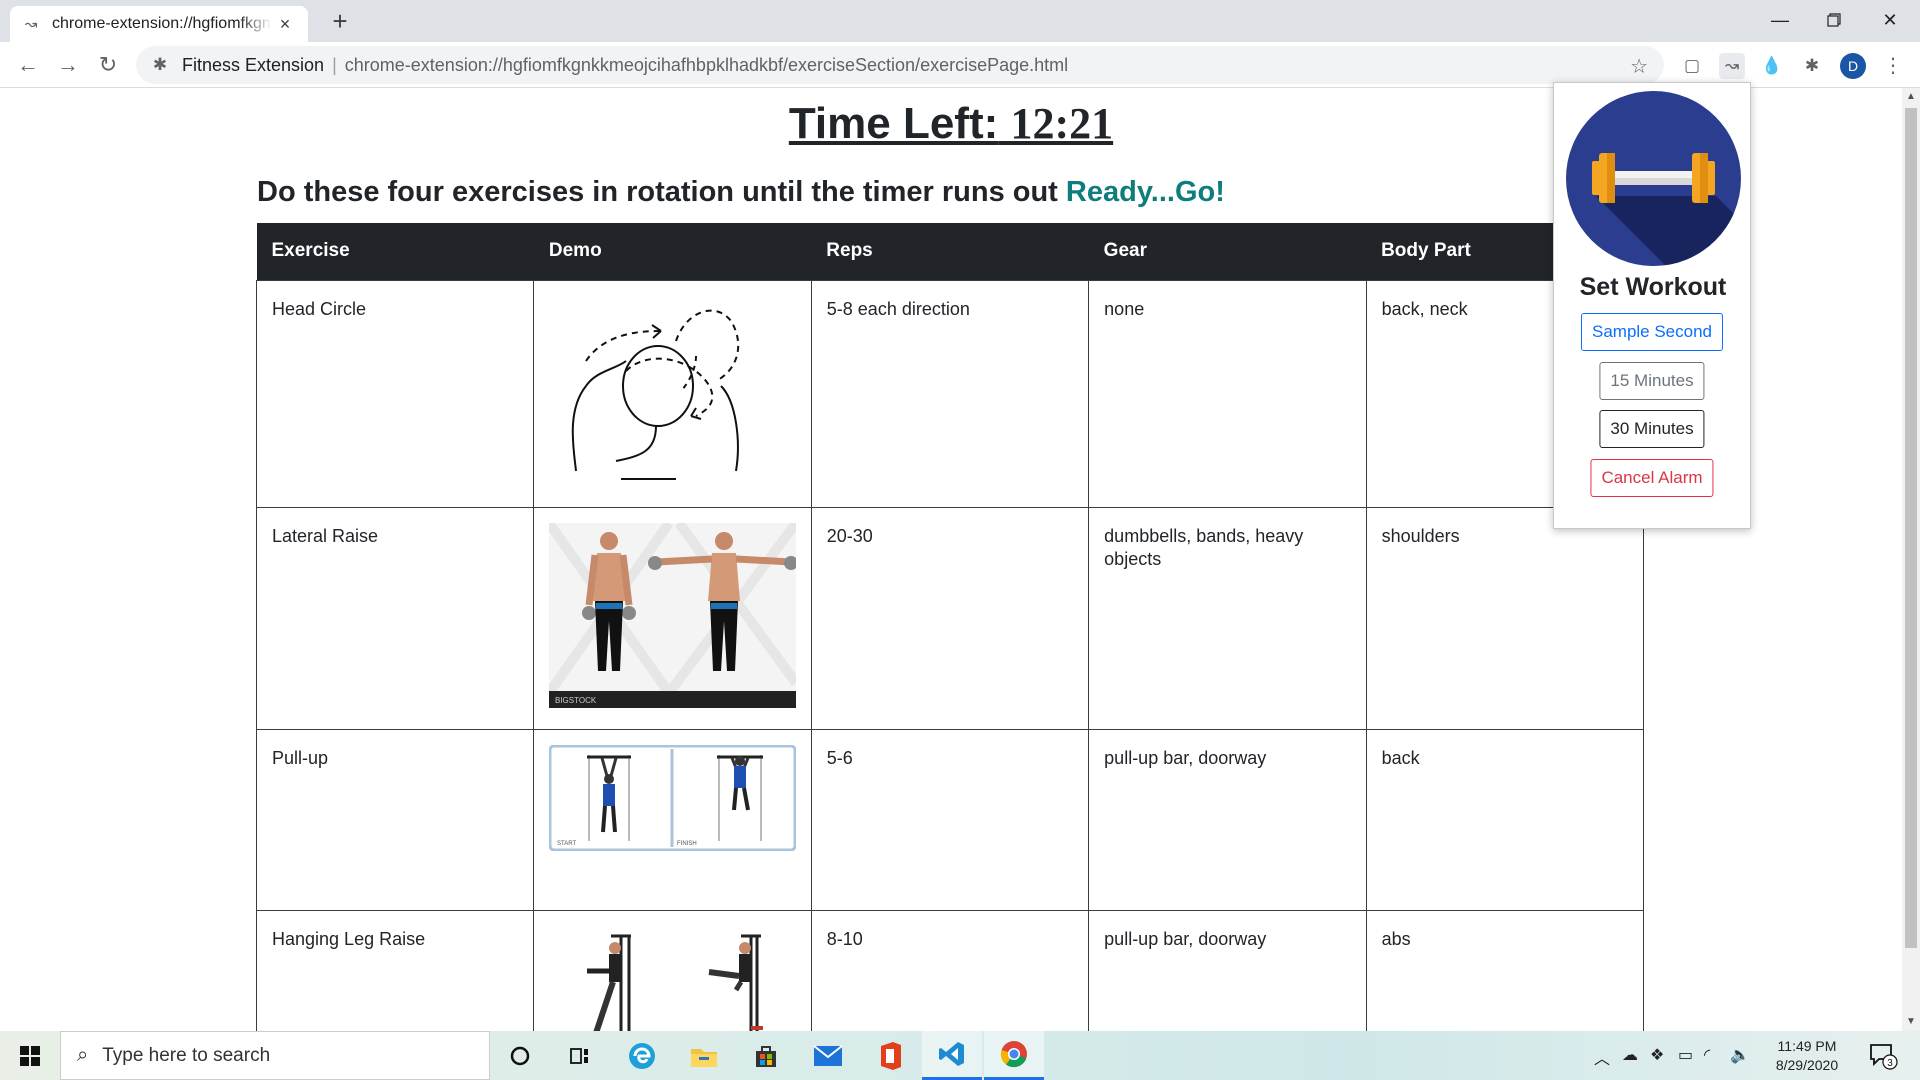  I want to click on table-header-row: Exercise Demo Reps Gear Body Part, so click(950, 251).